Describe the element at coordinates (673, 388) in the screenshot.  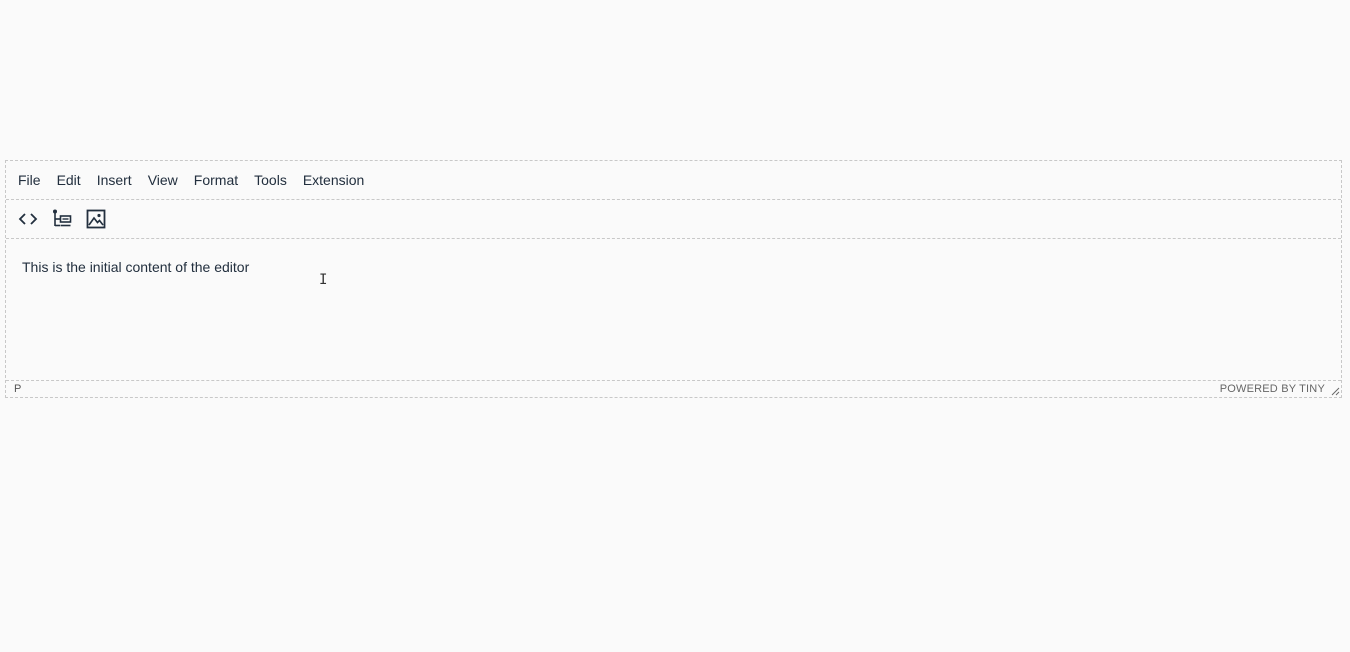
I see `statusbar: P POWERED BY TINY` at that location.